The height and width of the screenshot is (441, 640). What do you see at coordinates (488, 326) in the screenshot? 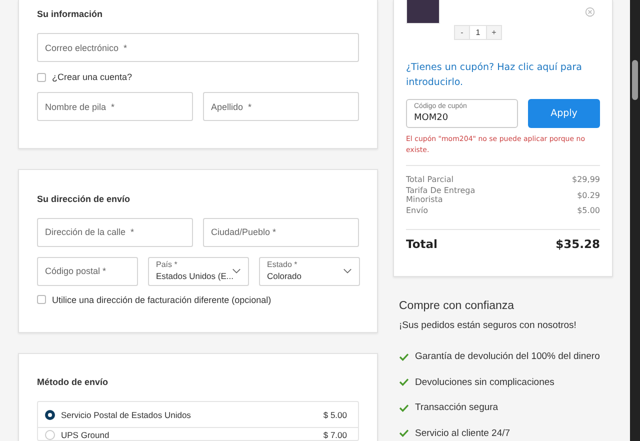
I see `trust-subtitle: ¡Sus pedidos están seguros con nosotros!` at bounding box center [488, 326].